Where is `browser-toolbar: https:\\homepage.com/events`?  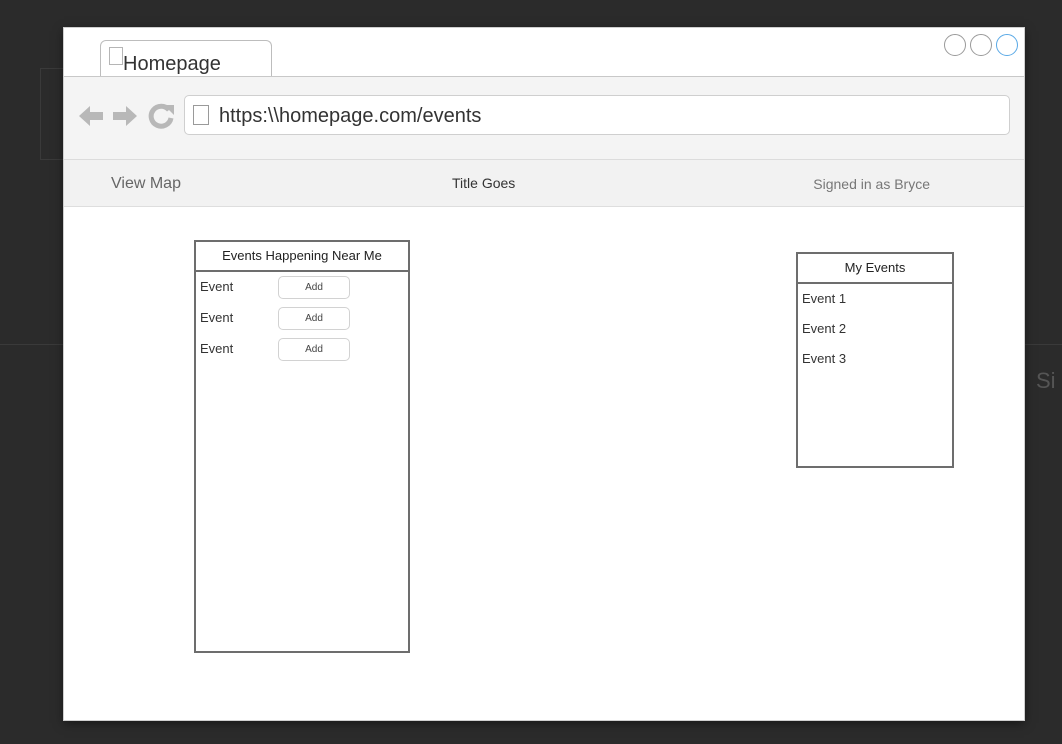 browser-toolbar: https:\\homepage.com/events is located at coordinates (544, 118).